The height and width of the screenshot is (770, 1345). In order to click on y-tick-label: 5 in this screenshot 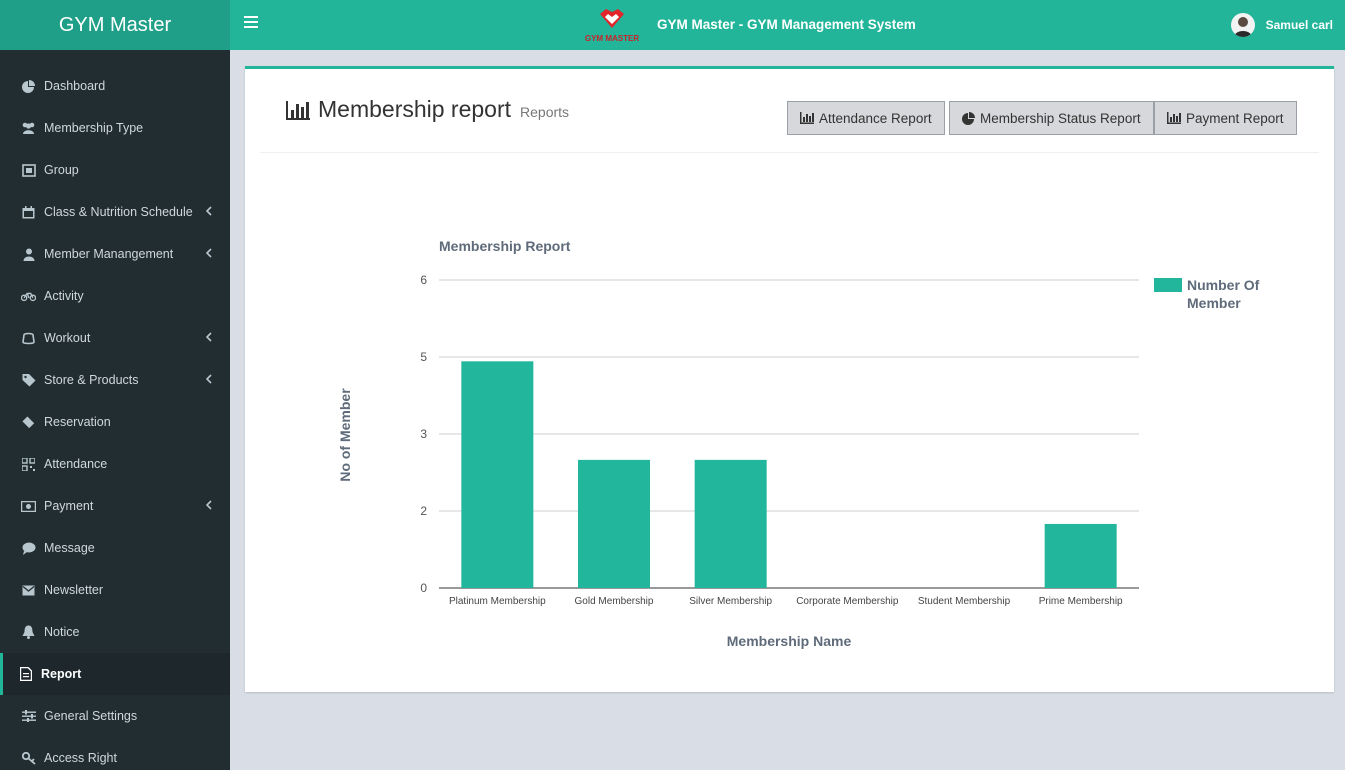, I will do `click(423, 357)`.